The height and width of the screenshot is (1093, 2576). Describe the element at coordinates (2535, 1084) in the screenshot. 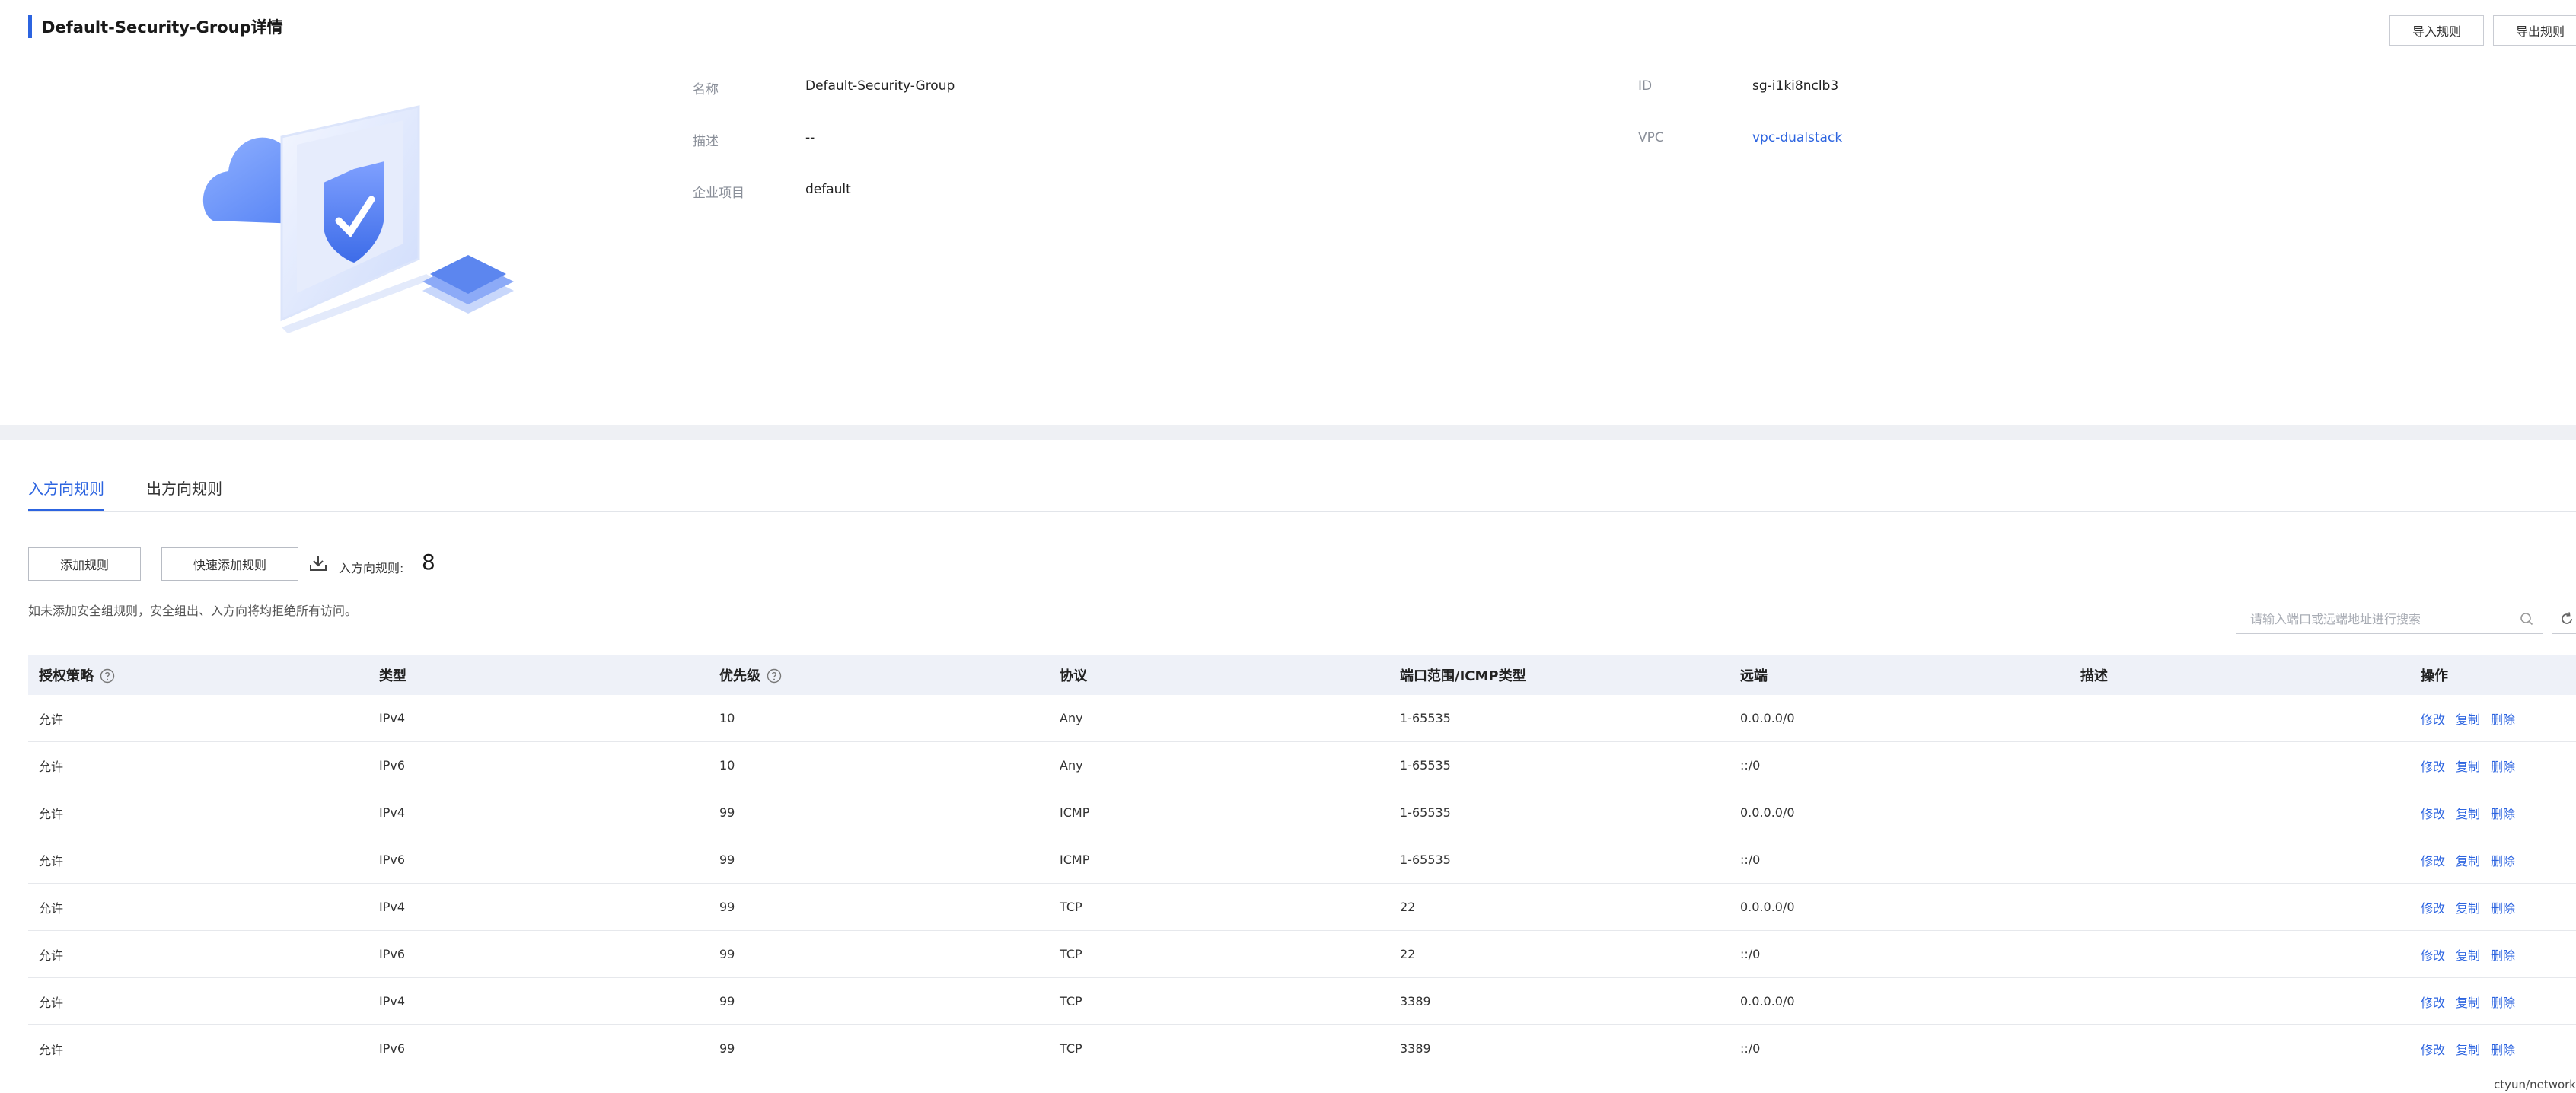

I see `footer-text: ctyun/network` at that location.